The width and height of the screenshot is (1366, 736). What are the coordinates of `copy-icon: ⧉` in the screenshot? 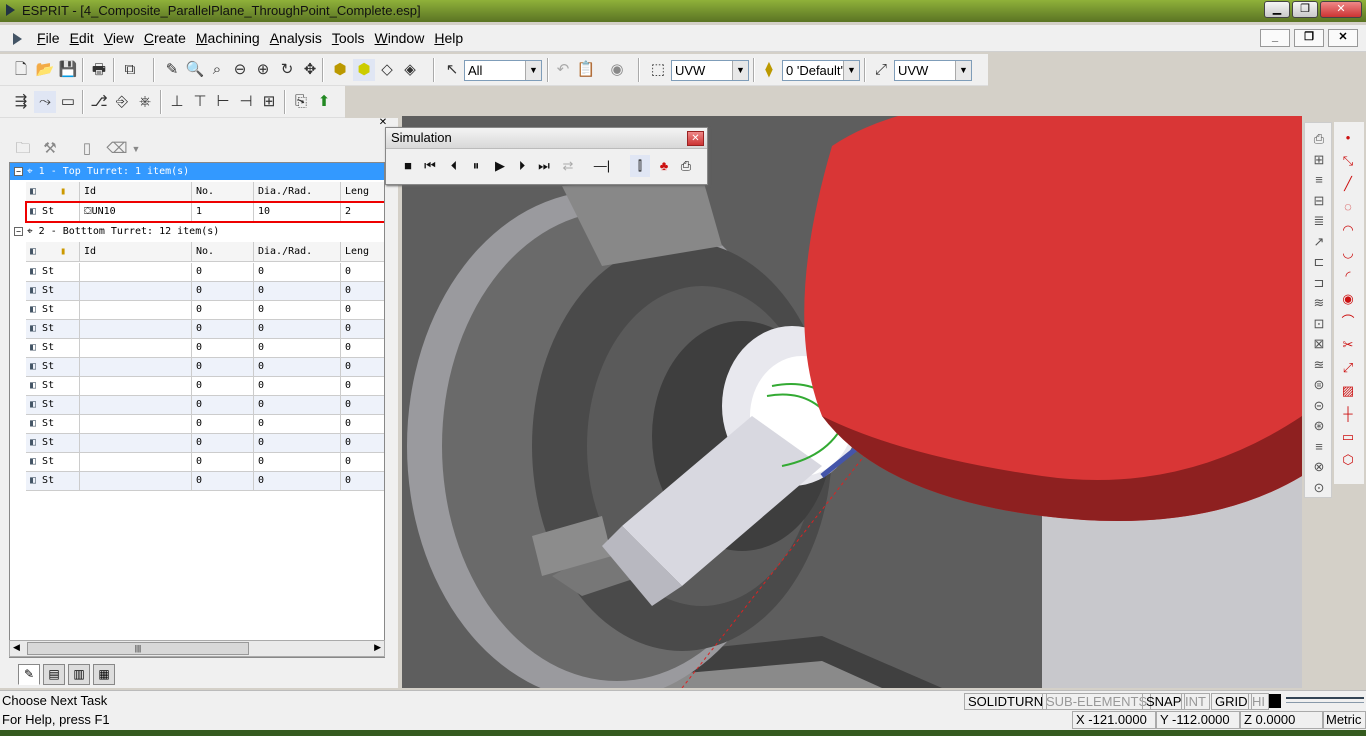 It's located at (130, 70).